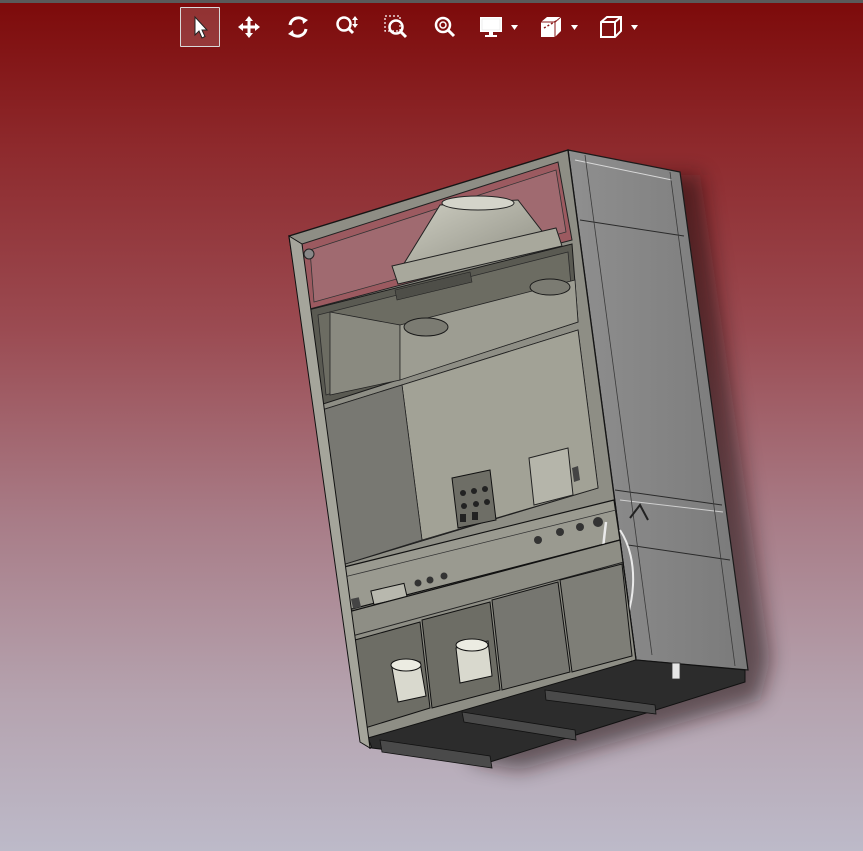  I want to click on zoom-tool-button, so click(347, 27).